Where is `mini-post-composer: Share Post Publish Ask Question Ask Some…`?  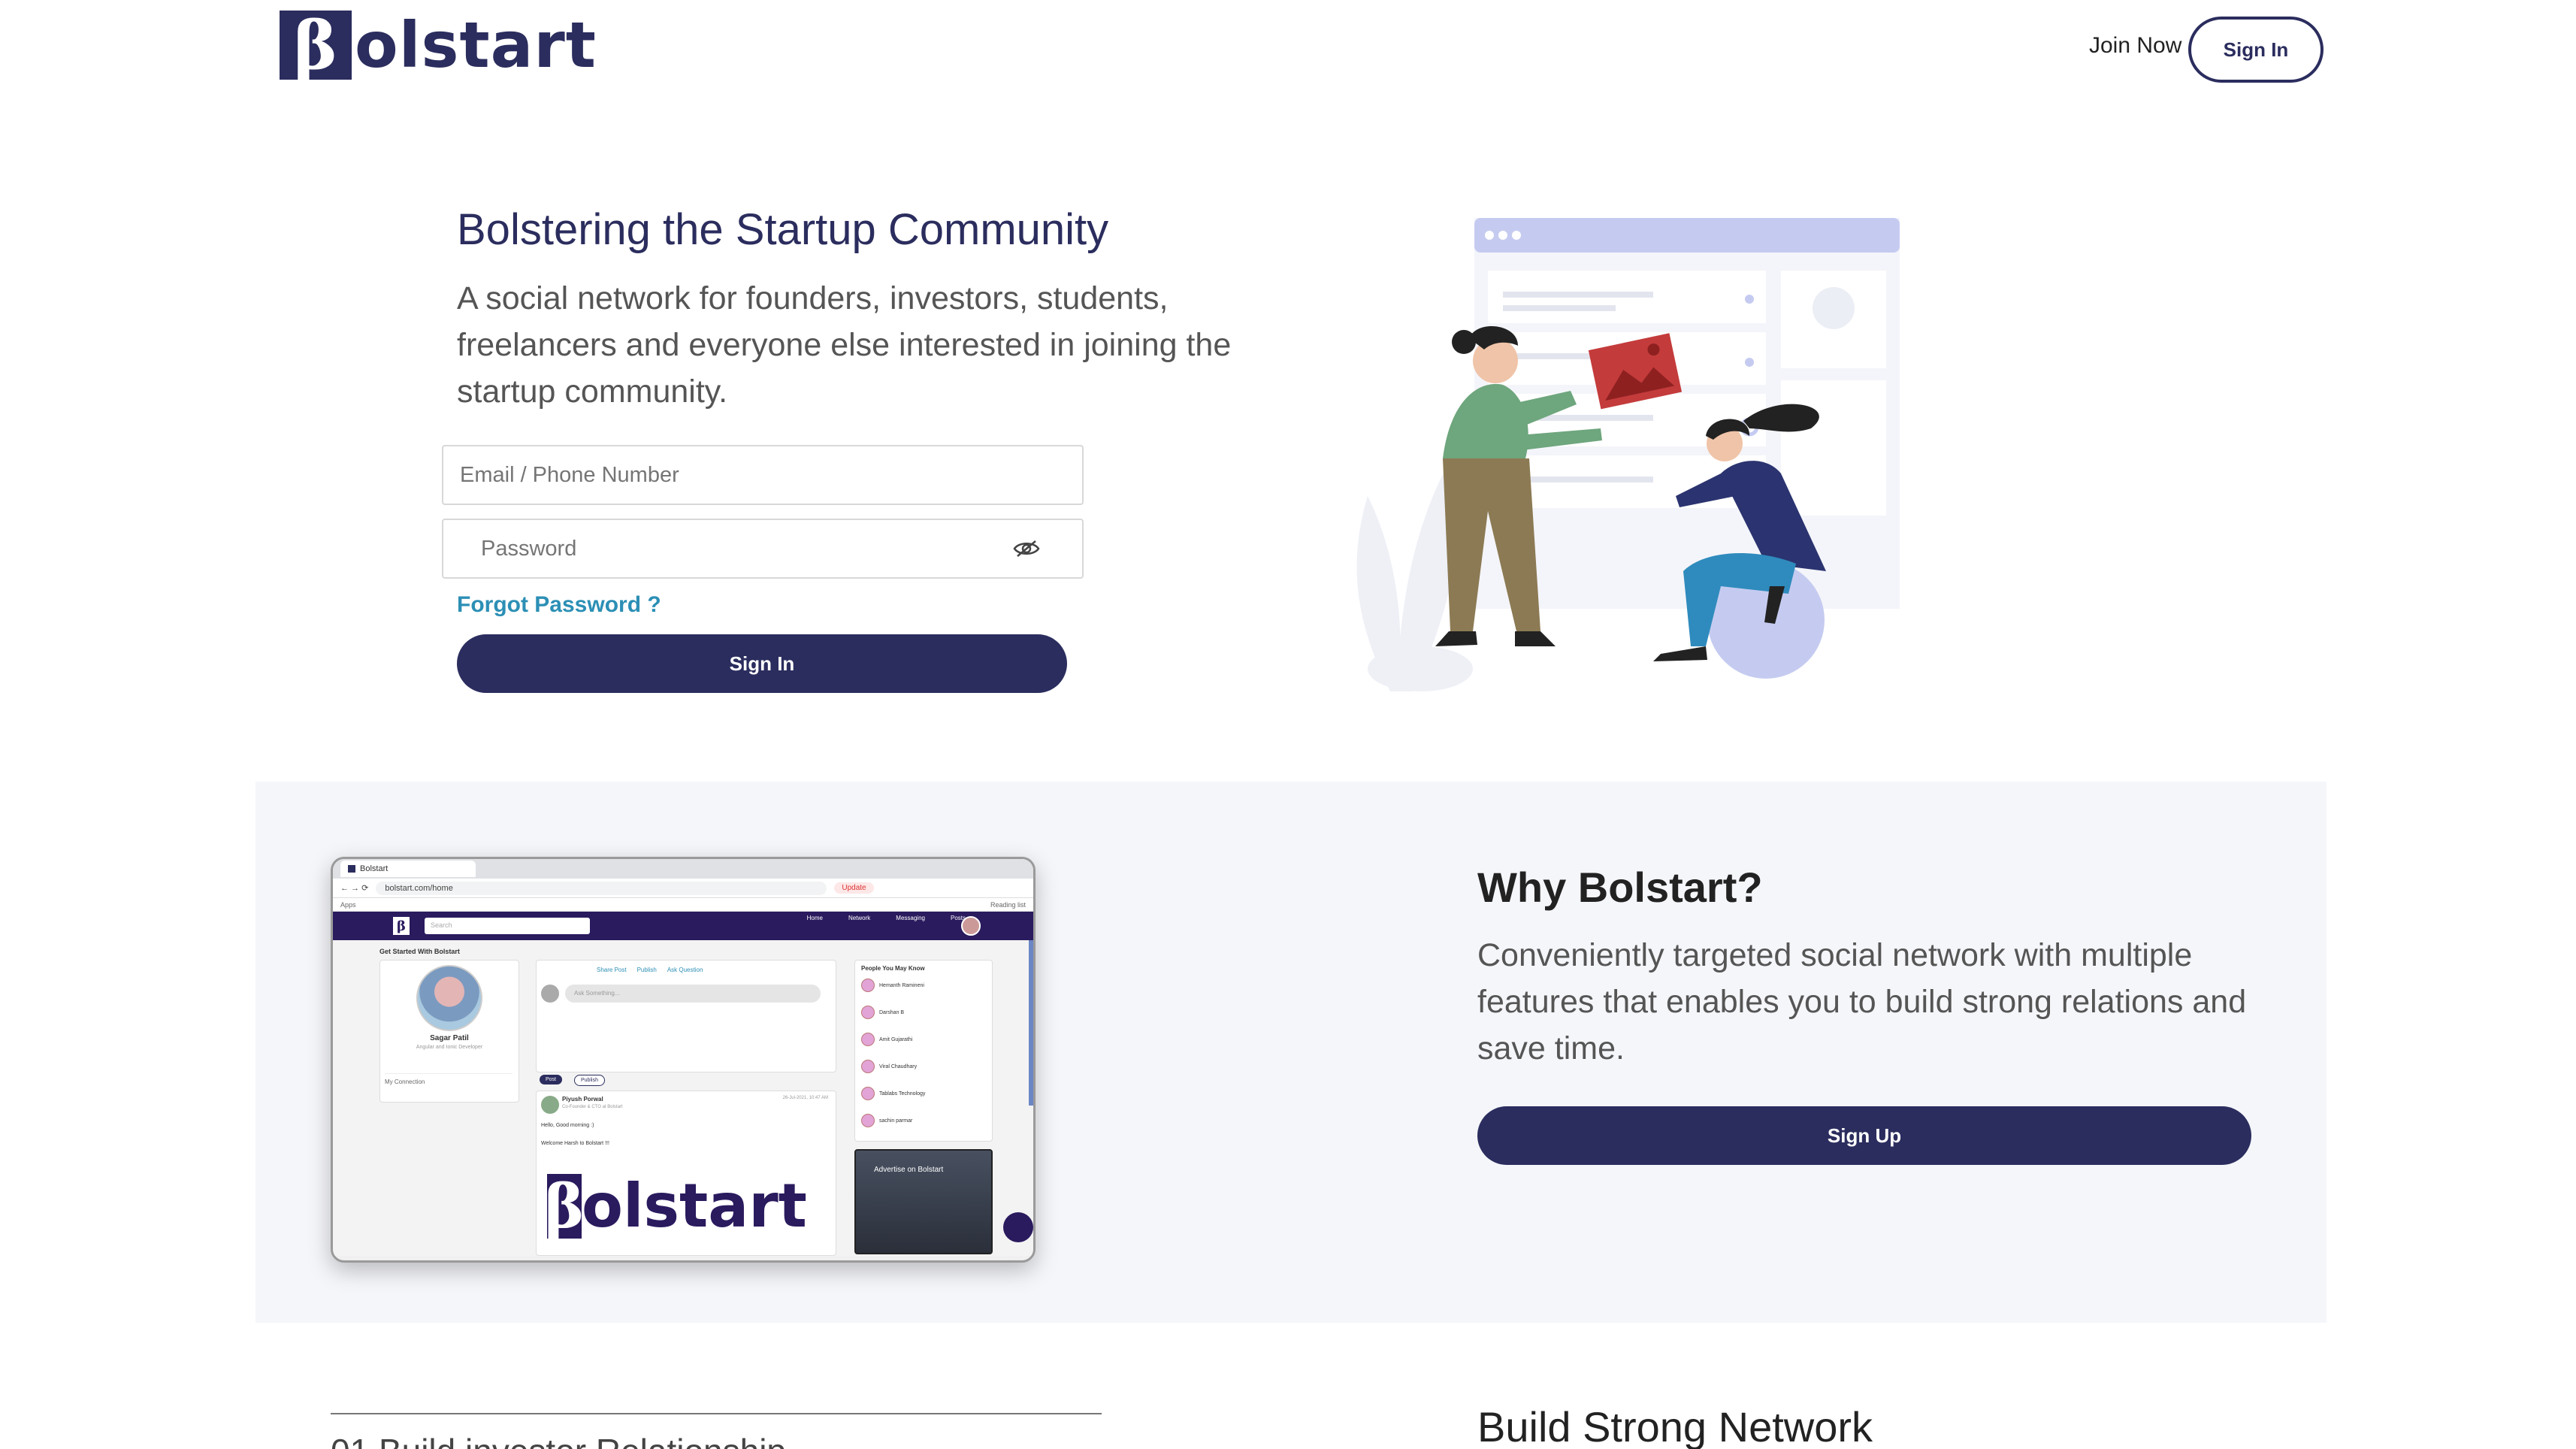 mini-post-composer: Share Post Publish Ask Question Ask Some… is located at coordinates (686, 1016).